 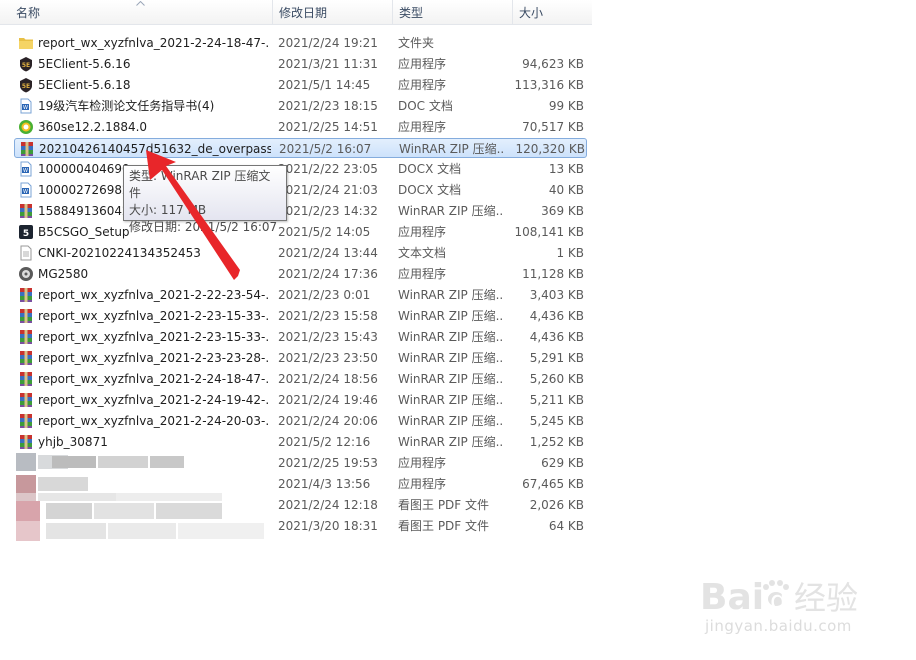 I want to click on installer-icon, so click(x=26, y=274).